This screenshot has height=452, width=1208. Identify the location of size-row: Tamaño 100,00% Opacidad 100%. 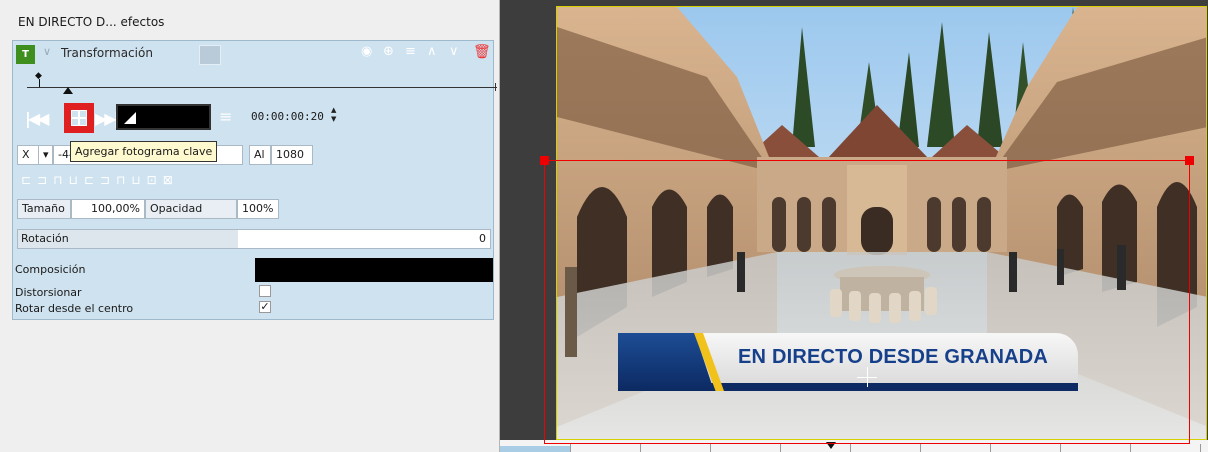
(148, 209).